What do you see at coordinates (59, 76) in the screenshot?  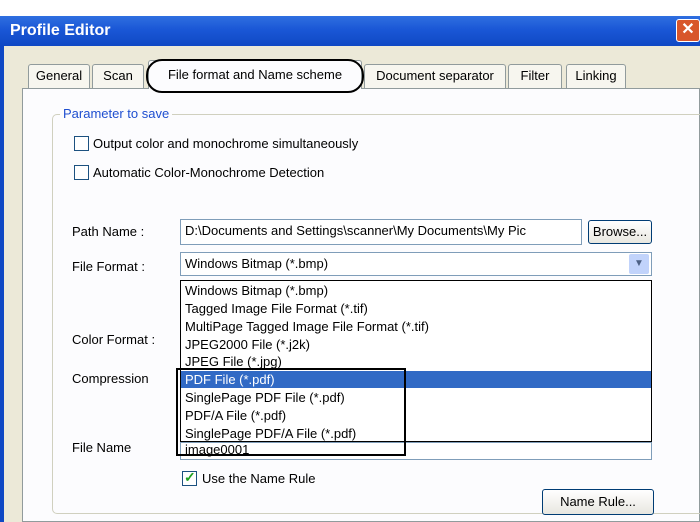 I see `tab-general: General` at bounding box center [59, 76].